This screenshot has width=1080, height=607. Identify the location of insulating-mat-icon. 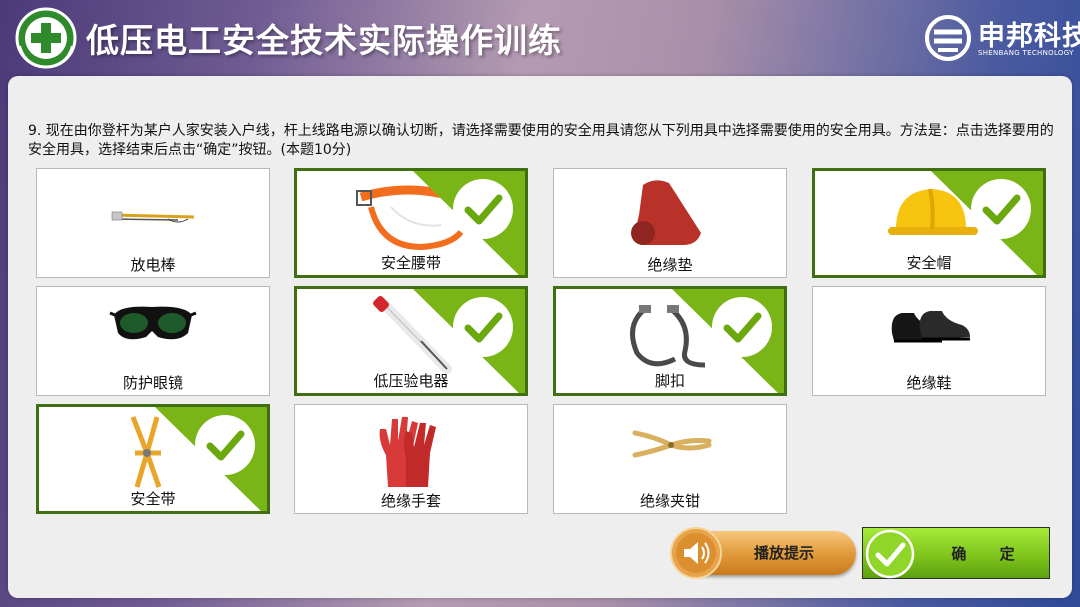
(670, 215).